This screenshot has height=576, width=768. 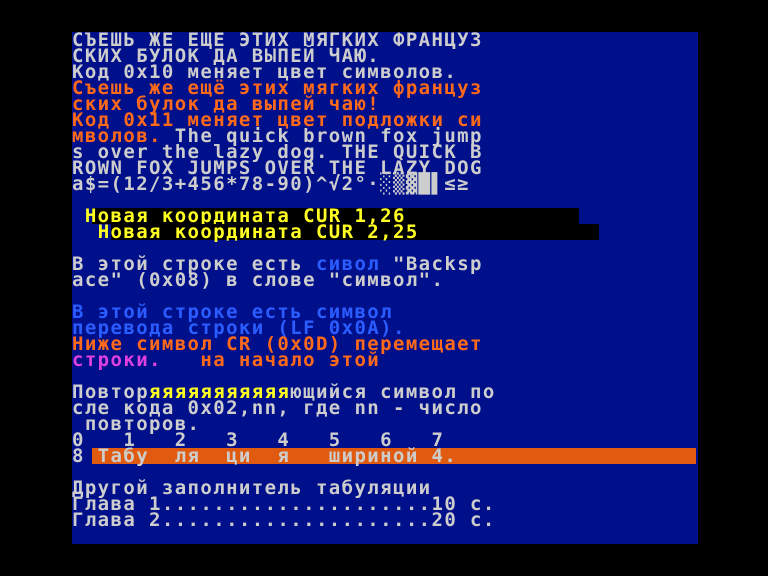 What do you see at coordinates (117, 360) in the screenshot?
I see `text-segment: строки.` at bounding box center [117, 360].